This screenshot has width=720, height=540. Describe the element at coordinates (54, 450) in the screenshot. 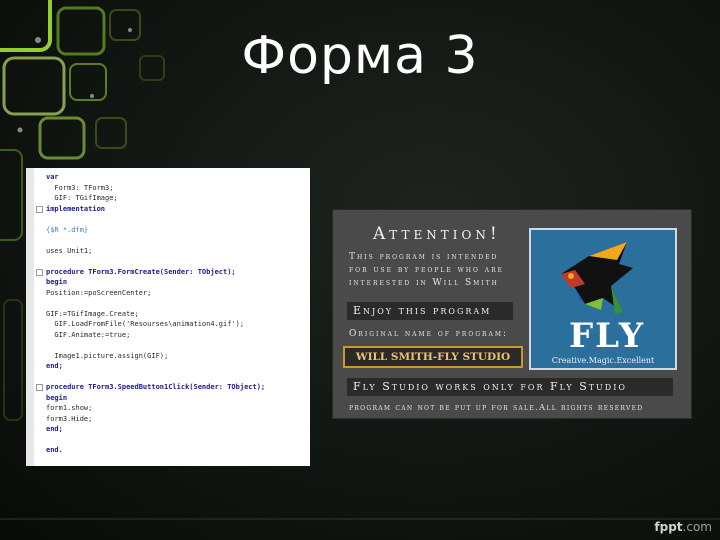

I see `code-line: end.` at that location.